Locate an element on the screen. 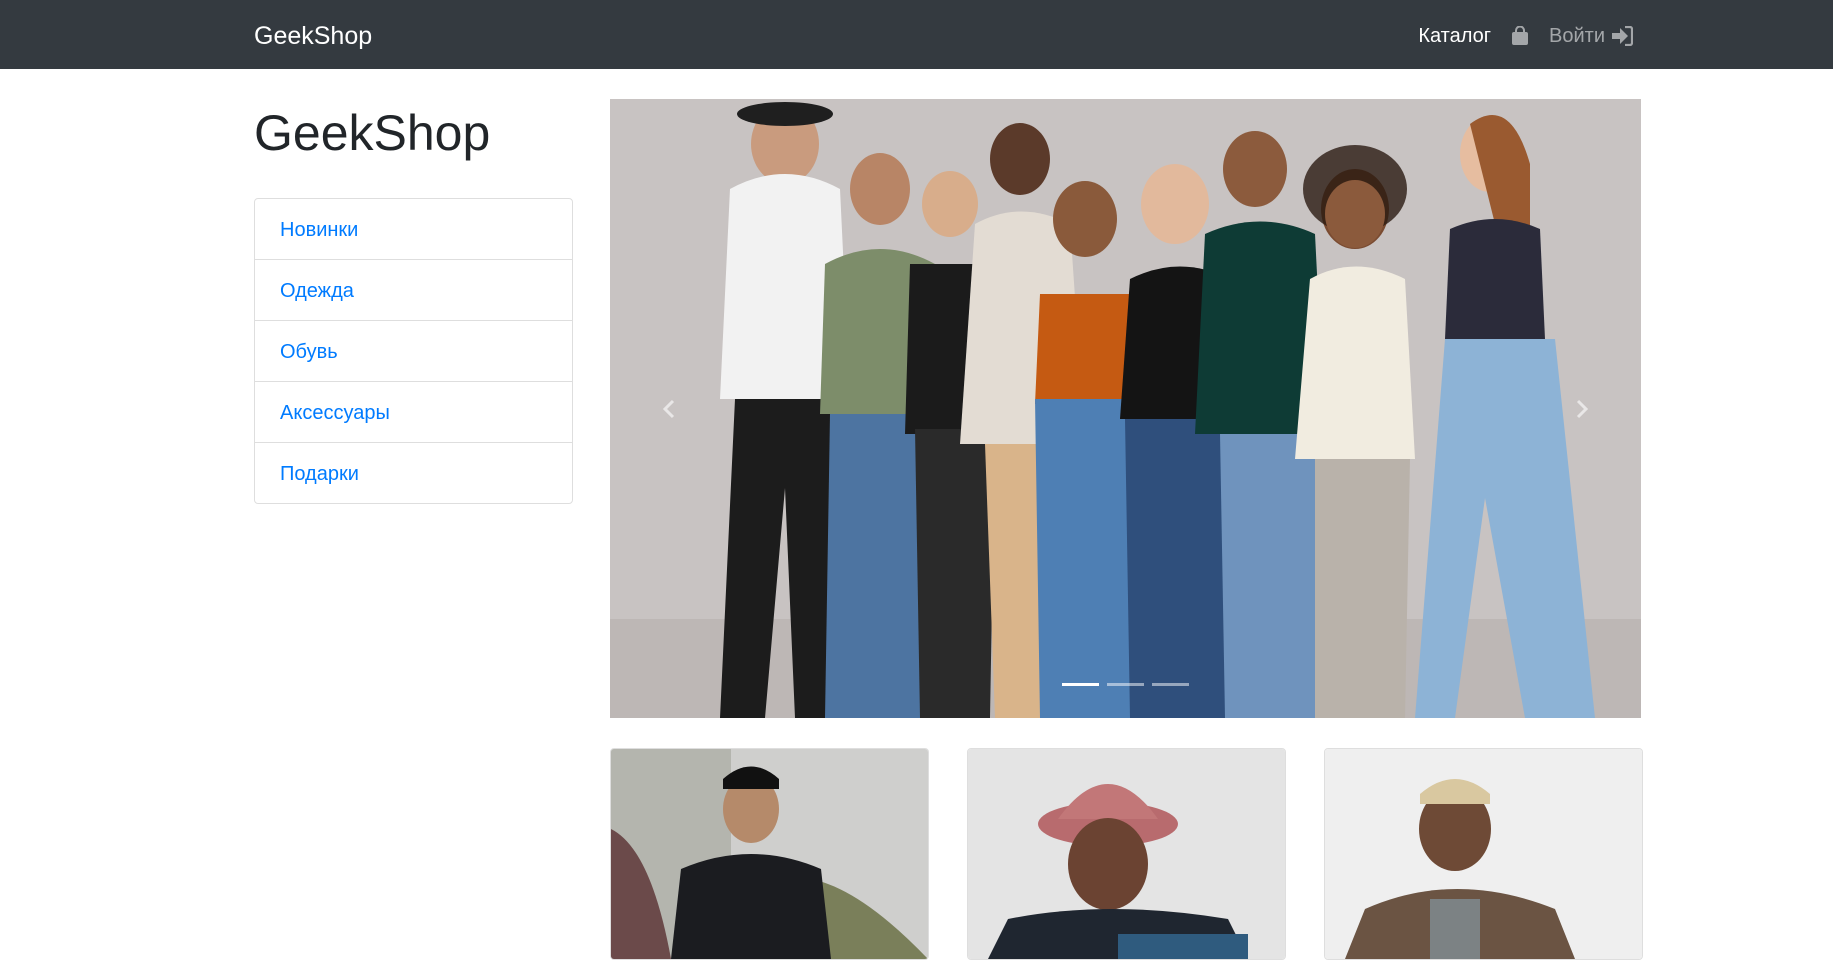 This screenshot has width=1833, height=960. carousel-next-button is located at coordinates (1581, 408).